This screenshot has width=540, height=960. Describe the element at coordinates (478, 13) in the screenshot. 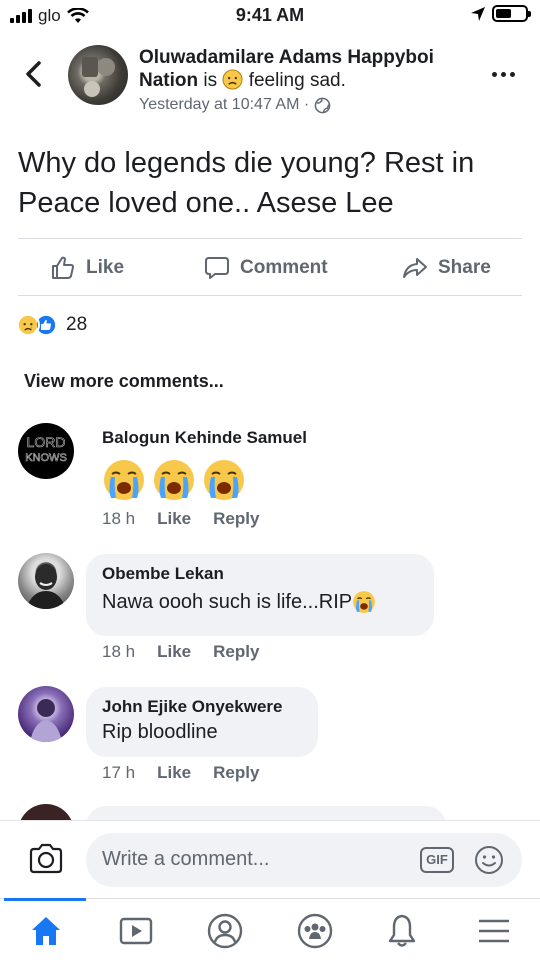

I see `location-arrow-icon` at that location.